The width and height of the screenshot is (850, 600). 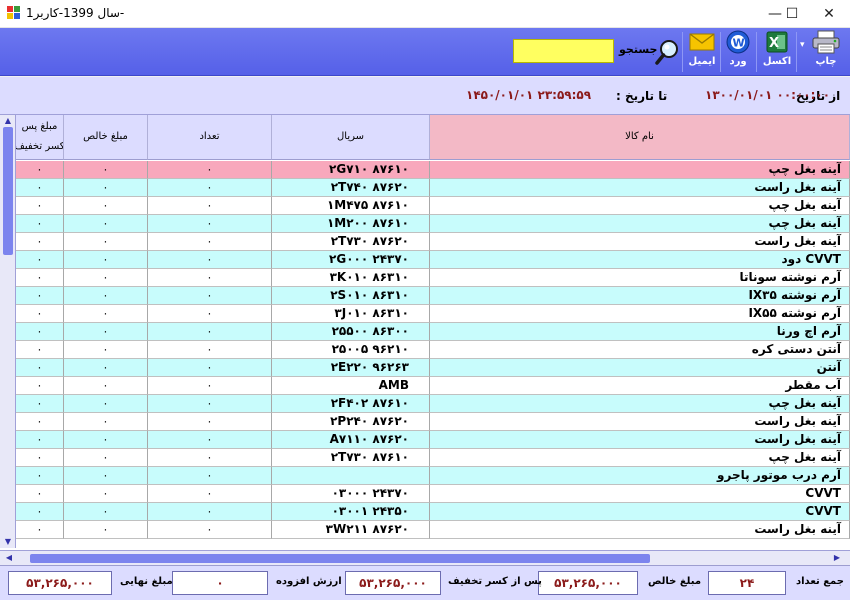 I want to click on scroll-right-icon: ▶, so click(x=837, y=558).